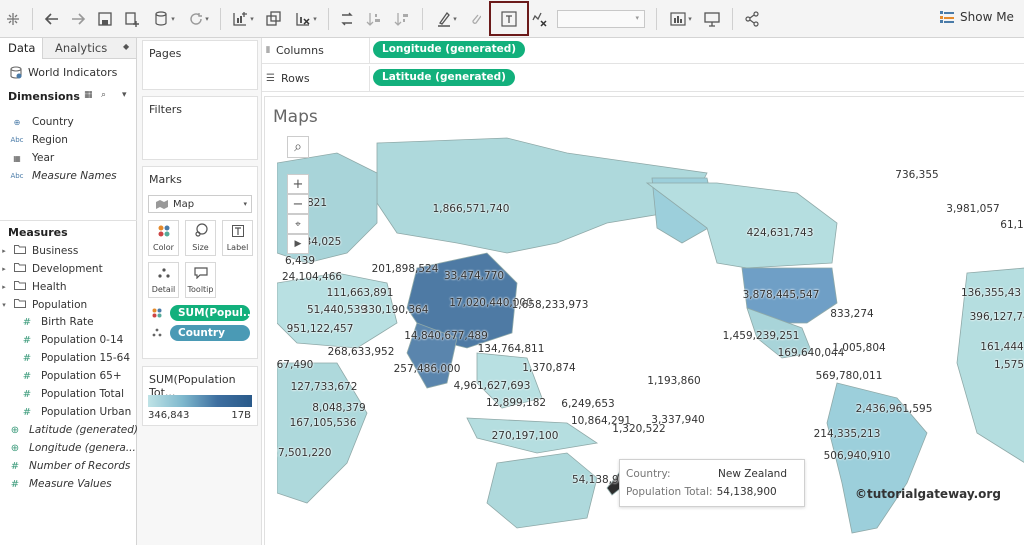 Image resolution: width=1024 pixels, height=545 pixels. What do you see at coordinates (306, 19) in the screenshot?
I see `clear-sheet-icon: ▾` at bounding box center [306, 19].